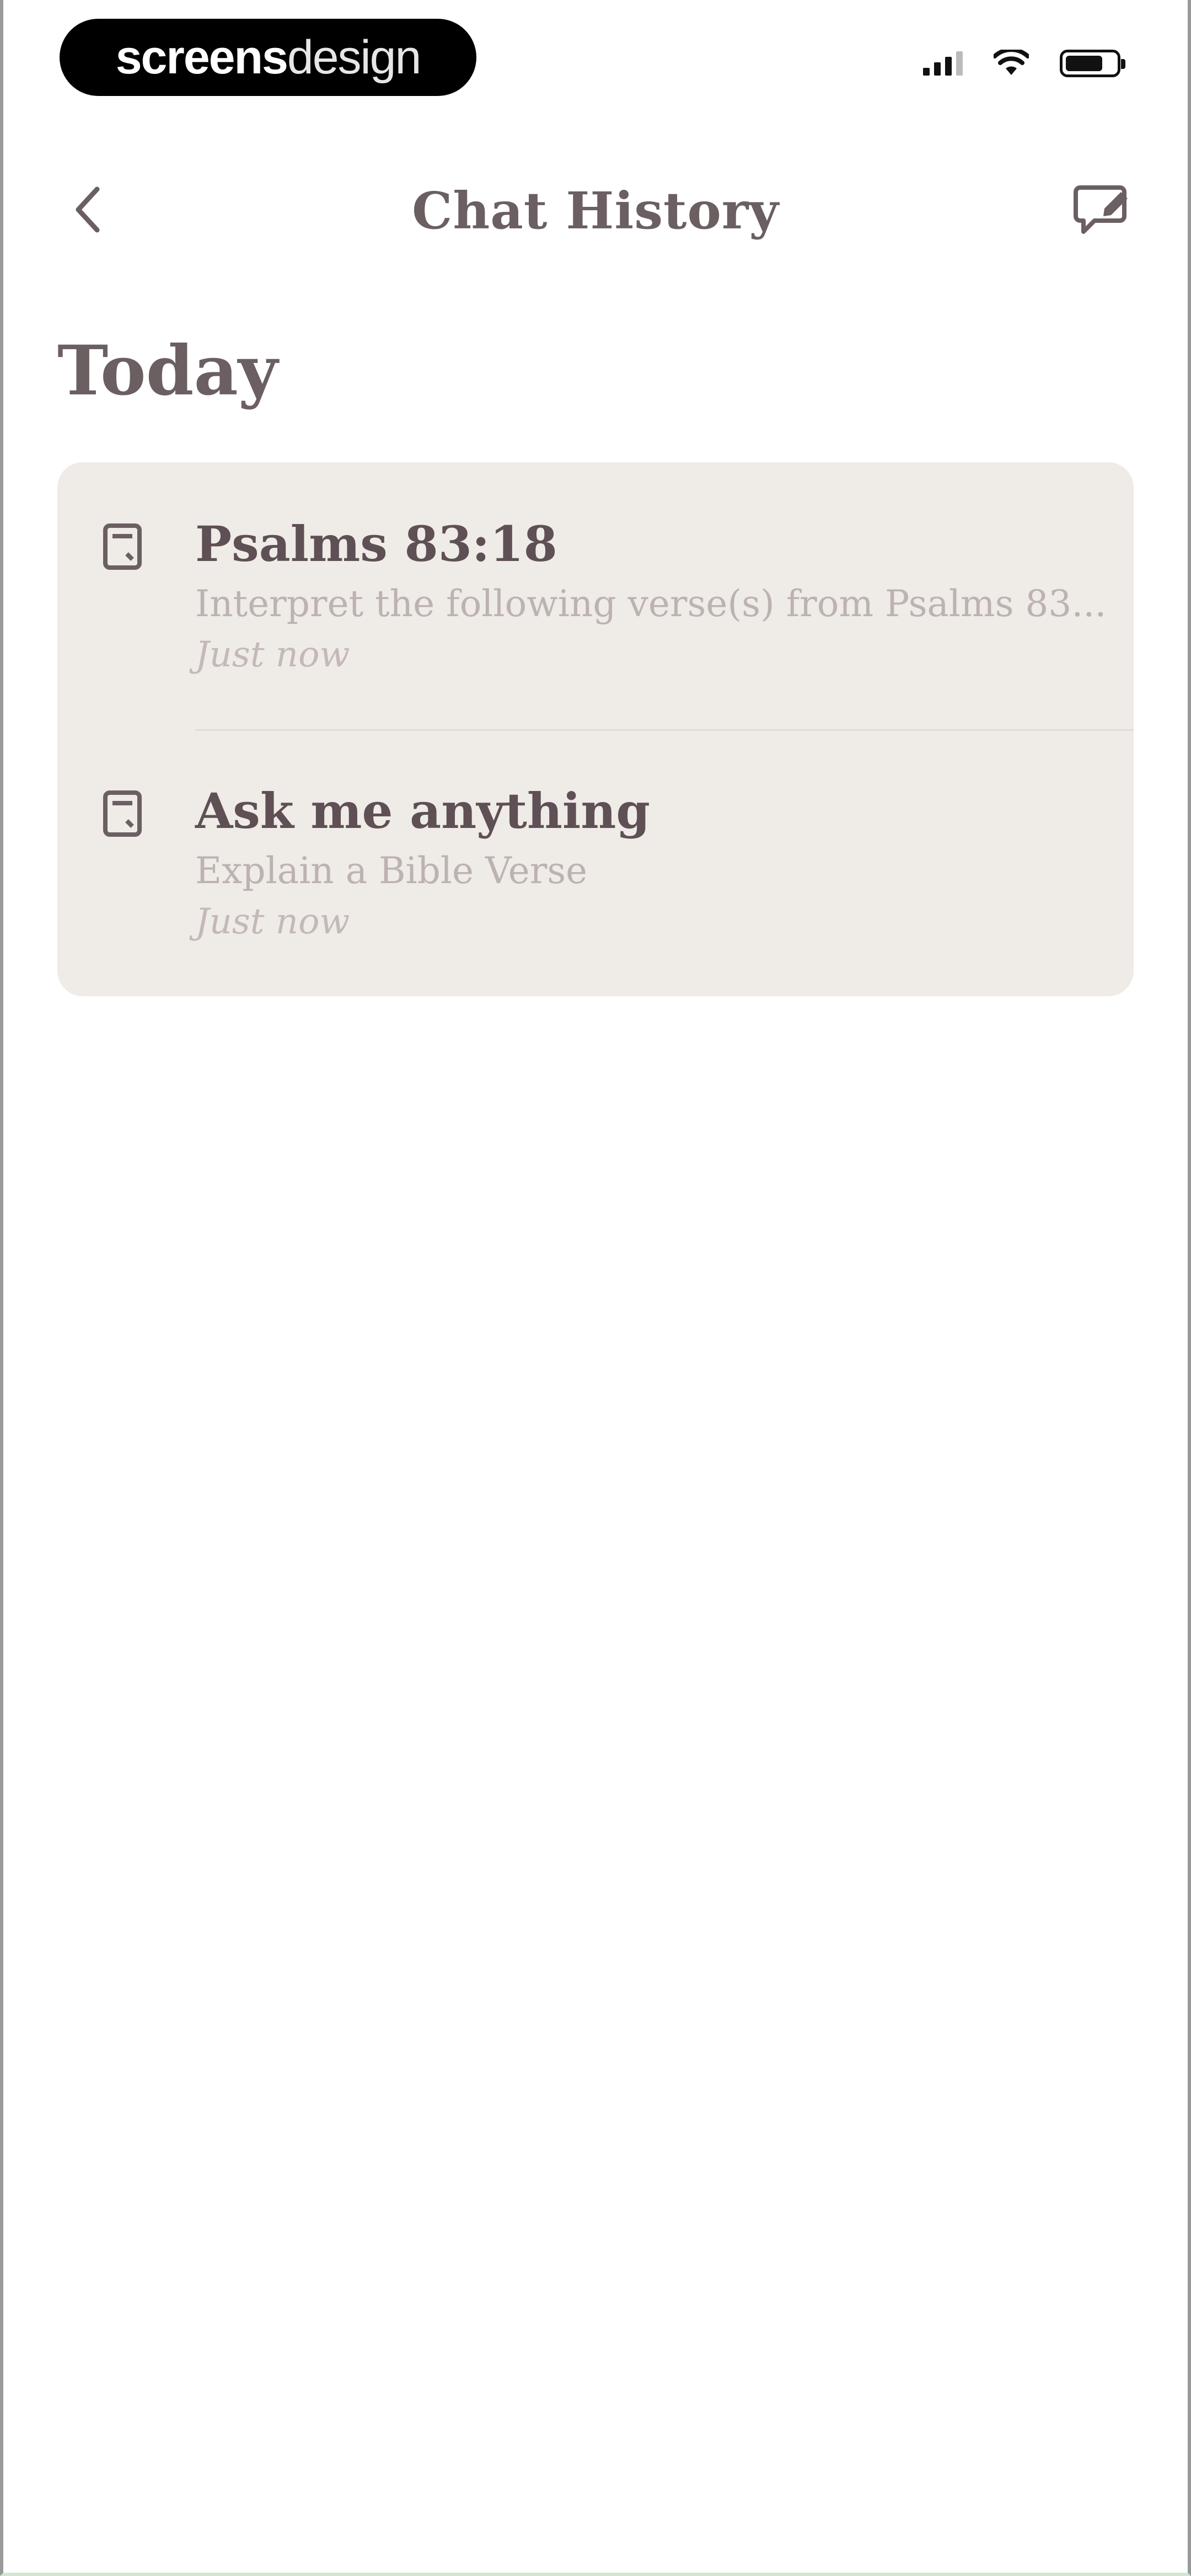 The width and height of the screenshot is (1191, 2576). I want to click on new-chat-button, so click(1102, 210).